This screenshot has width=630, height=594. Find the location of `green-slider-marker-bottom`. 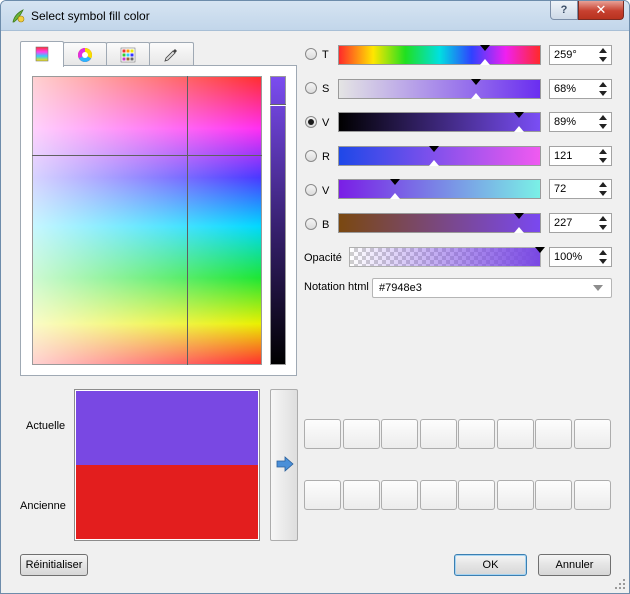

green-slider-marker-bottom is located at coordinates (395, 196).